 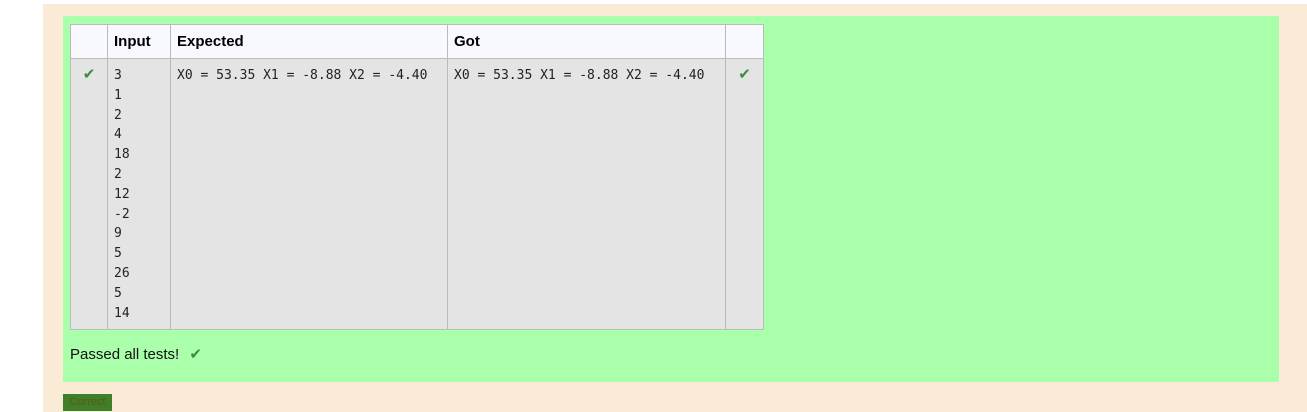 I want to click on input-cell: 3 1 2 4 18 2 12 -2 9 5 26 5 14, so click(x=139, y=194).